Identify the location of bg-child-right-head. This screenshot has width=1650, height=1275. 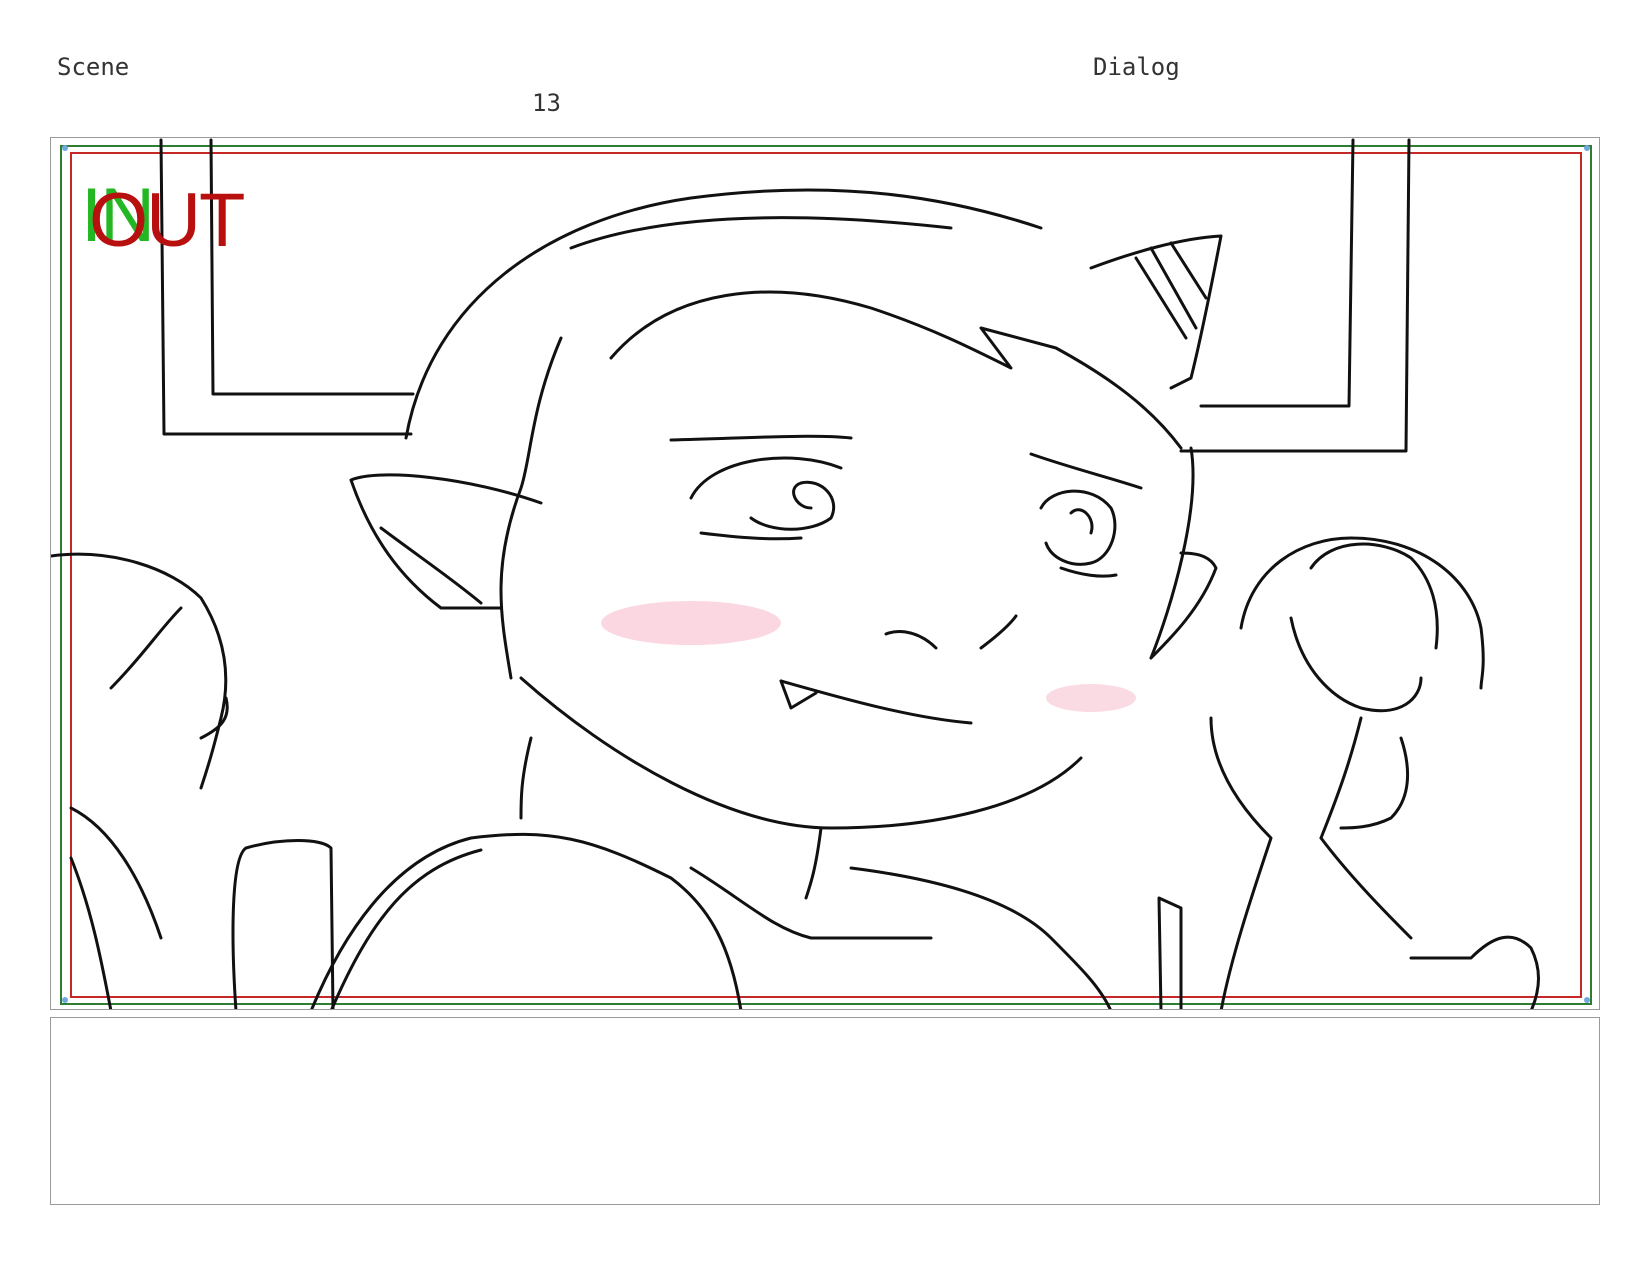
(1362, 613).